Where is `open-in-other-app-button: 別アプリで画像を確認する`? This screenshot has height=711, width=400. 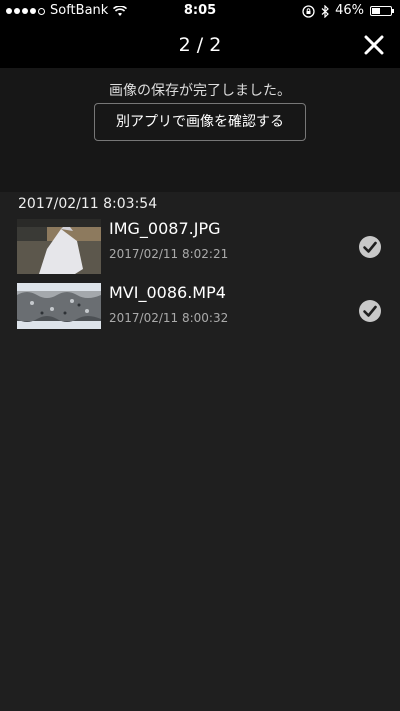
open-in-other-app-button: 別アプリで画像を確認する is located at coordinates (200, 122).